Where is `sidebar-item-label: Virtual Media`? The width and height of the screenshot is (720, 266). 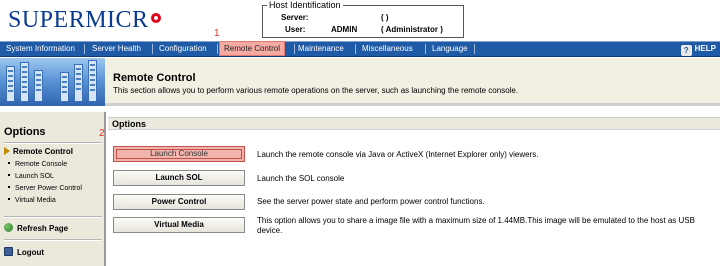
sidebar-item-label: Virtual Media is located at coordinates (35, 200).